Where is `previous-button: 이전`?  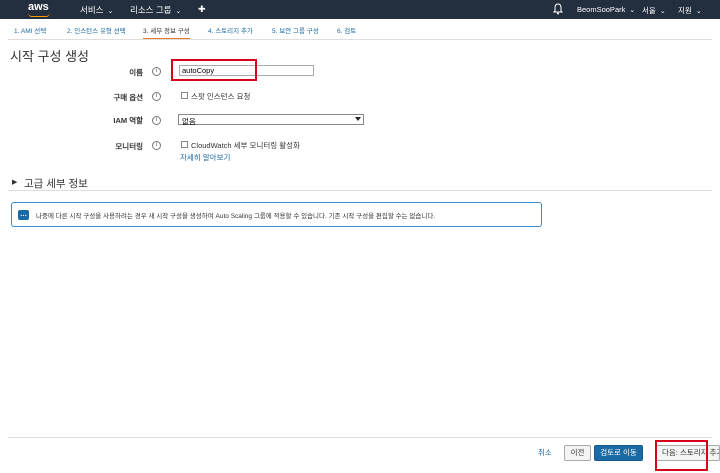
previous-button: 이전 is located at coordinates (577, 453).